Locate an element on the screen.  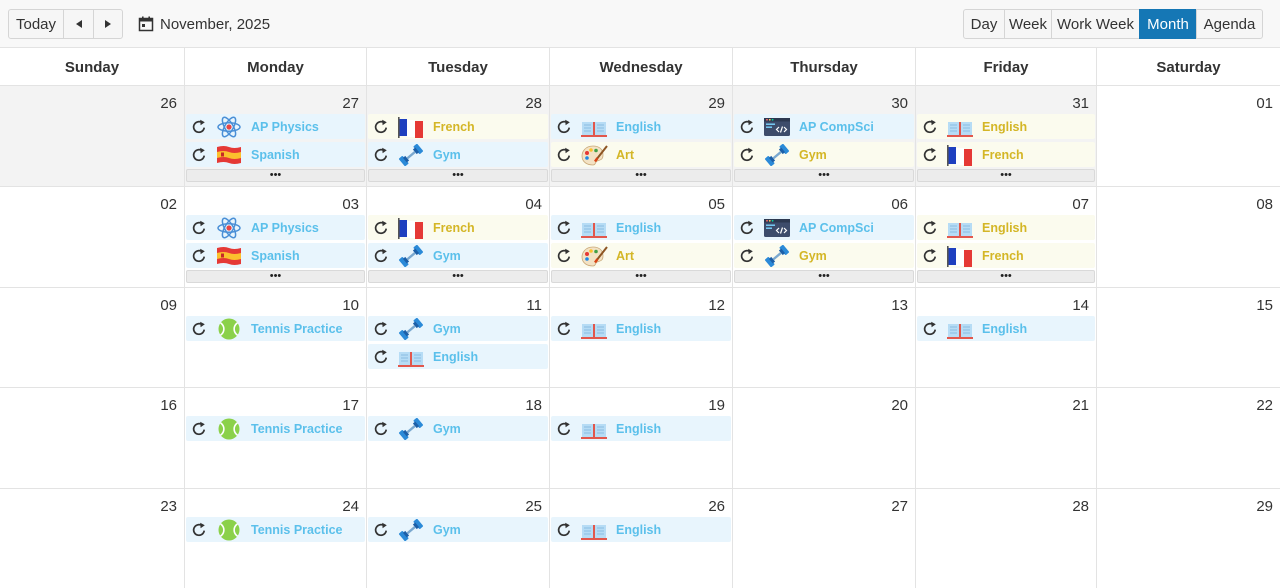
day-number: 11 is located at coordinates (534, 305).